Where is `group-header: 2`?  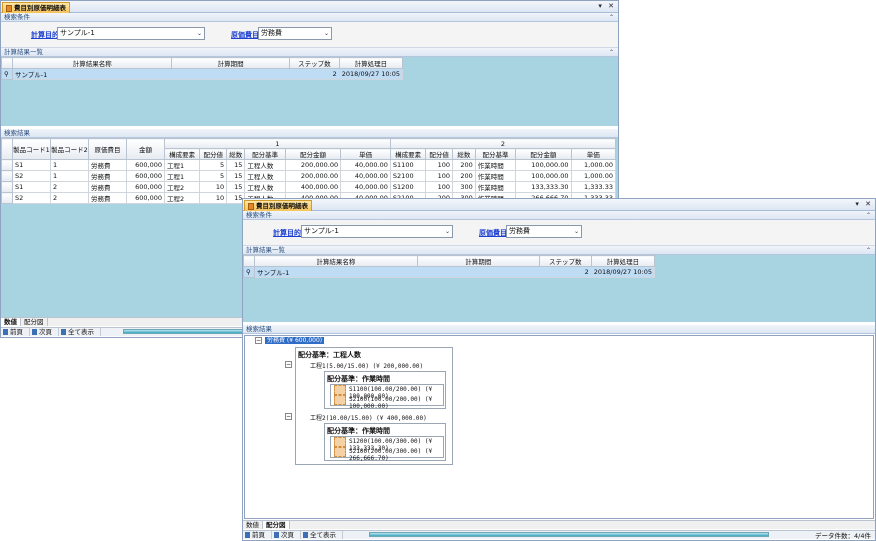 group-header: 2 is located at coordinates (503, 143).